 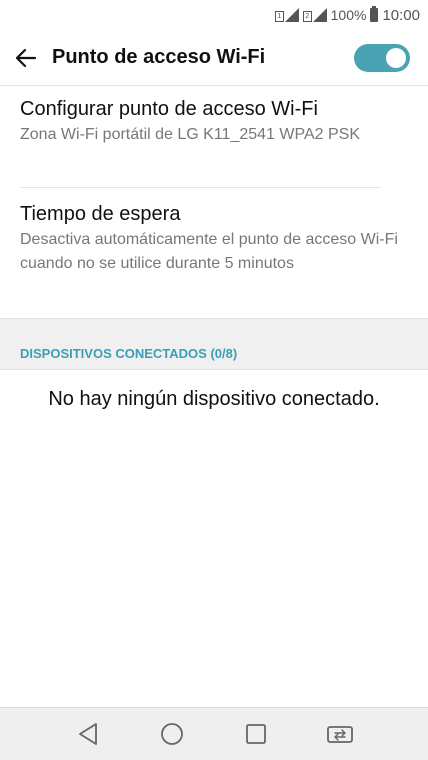 I want to click on triangle-back-icon, so click(x=88, y=734).